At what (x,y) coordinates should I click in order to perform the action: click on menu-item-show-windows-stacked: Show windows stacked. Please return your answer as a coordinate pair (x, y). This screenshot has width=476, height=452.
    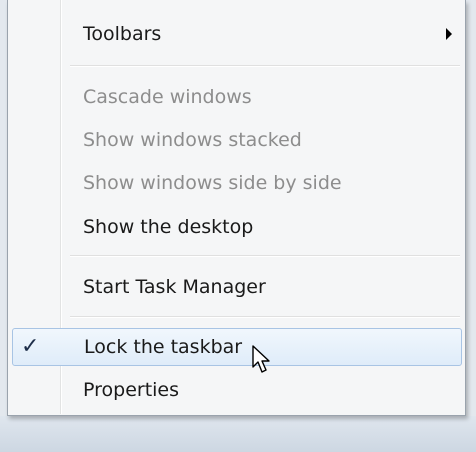
    Looking at the image, I should click on (237, 140).